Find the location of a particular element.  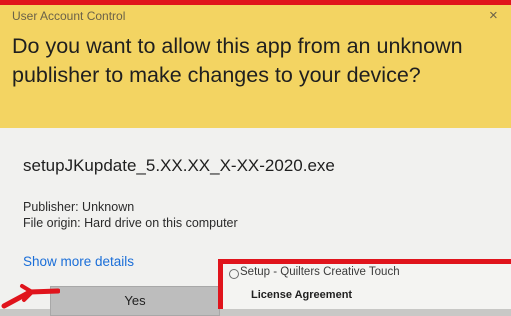

setup-window-title: Setup - Quilters Creative Touch is located at coordinates (320, 272).